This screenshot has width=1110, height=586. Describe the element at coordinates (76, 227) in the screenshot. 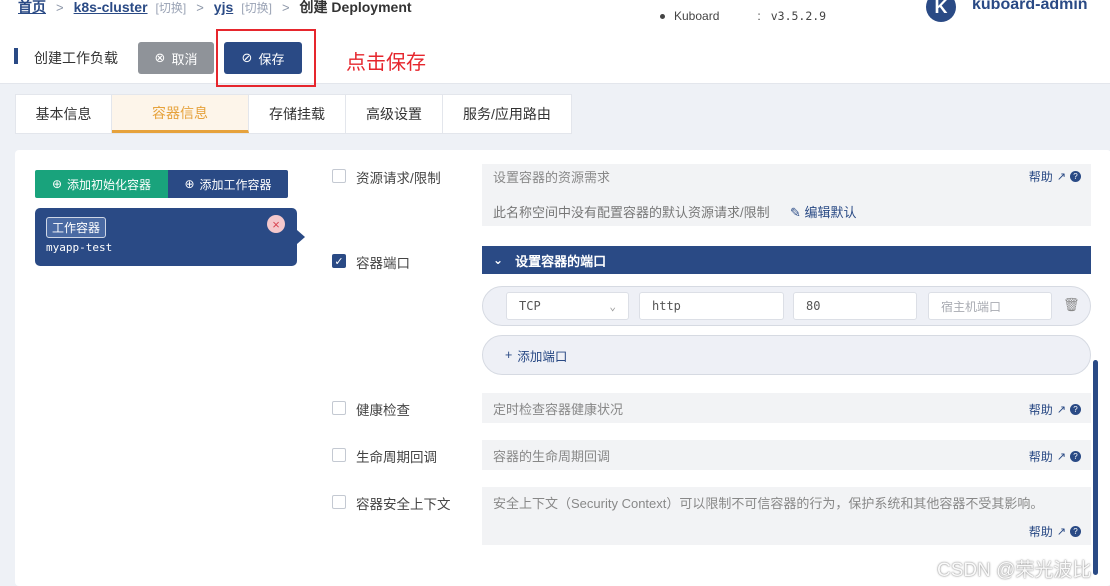

I see `container-type-tag: 工作容器` at that location.